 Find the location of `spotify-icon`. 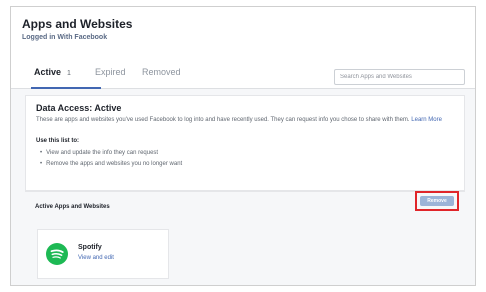

spotify-icon is located at coordinates (57, 254).